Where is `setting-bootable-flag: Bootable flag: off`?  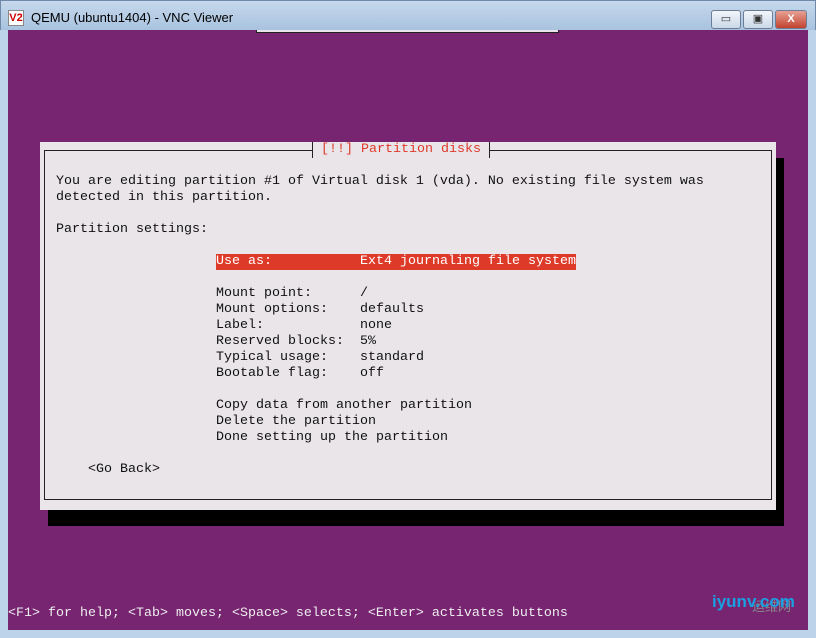 setting-bootable-flag: Bootable flag: off is located at coordinates (346, 374).